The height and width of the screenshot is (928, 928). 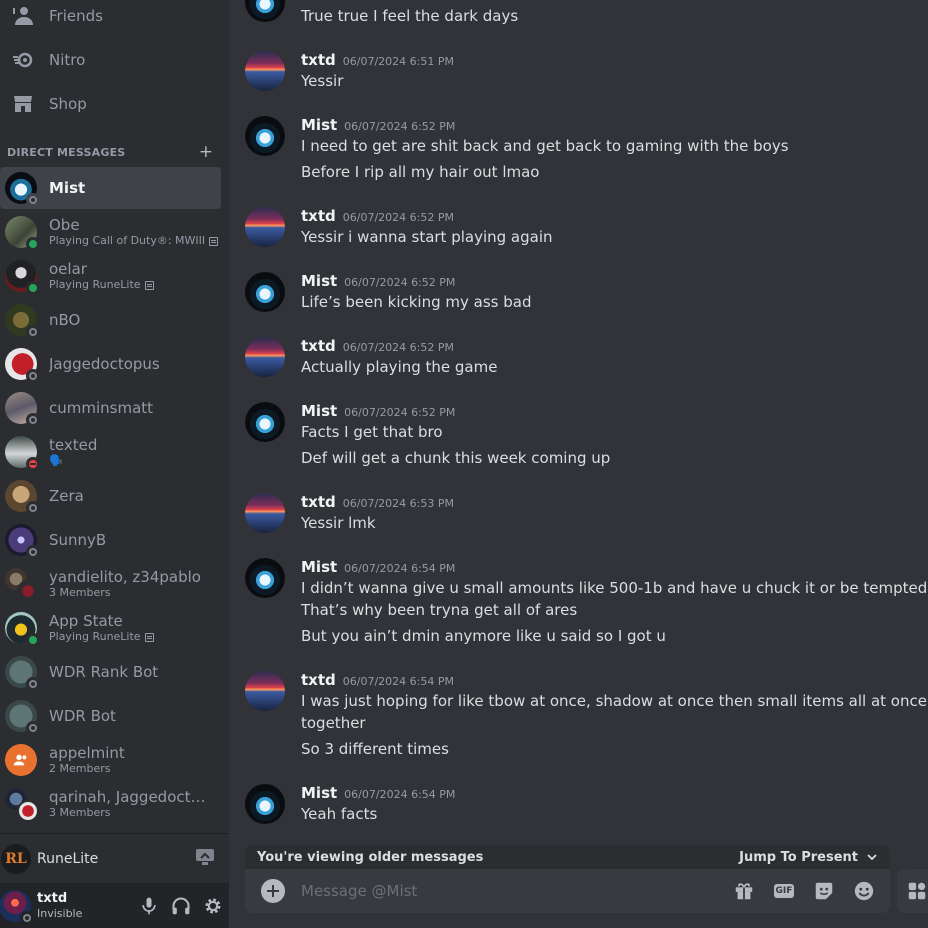 I want to click on activity-name: RuneLite, so click(x=68, y=858).